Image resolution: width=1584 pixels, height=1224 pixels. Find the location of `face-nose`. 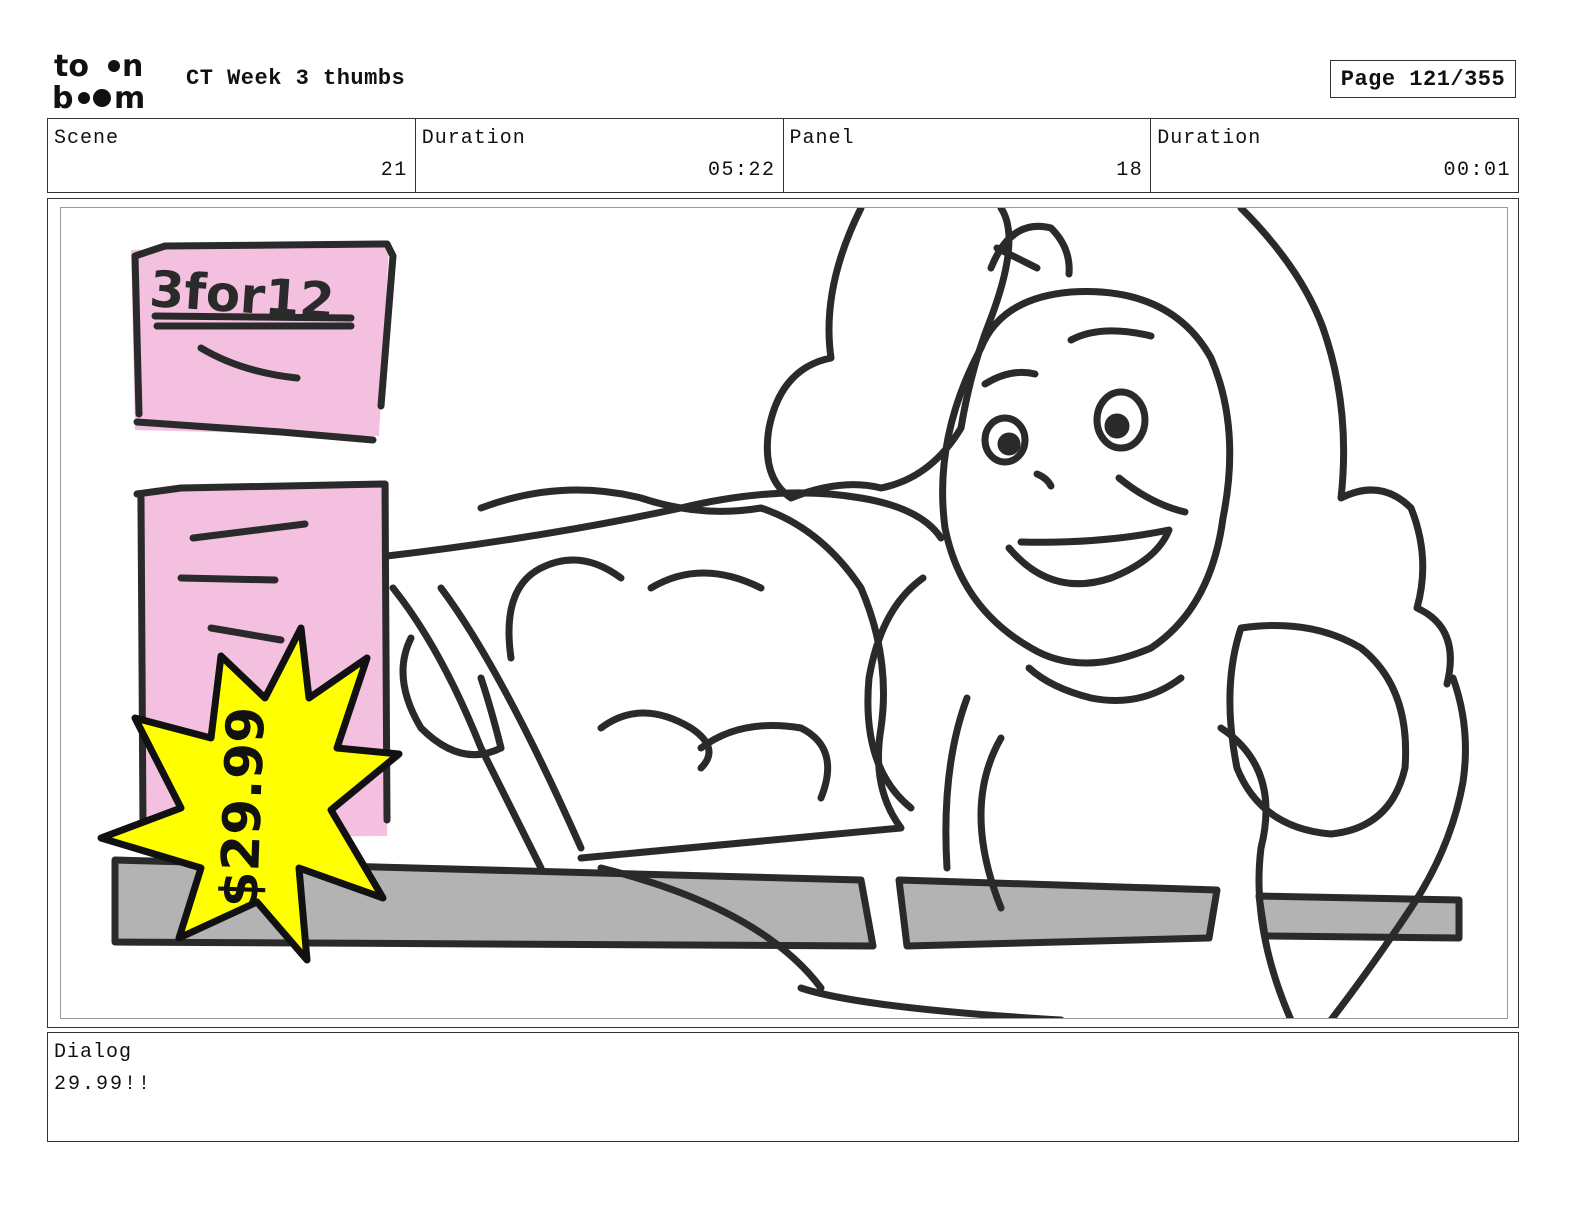

face-nose is located at coordinates (1044, 480).